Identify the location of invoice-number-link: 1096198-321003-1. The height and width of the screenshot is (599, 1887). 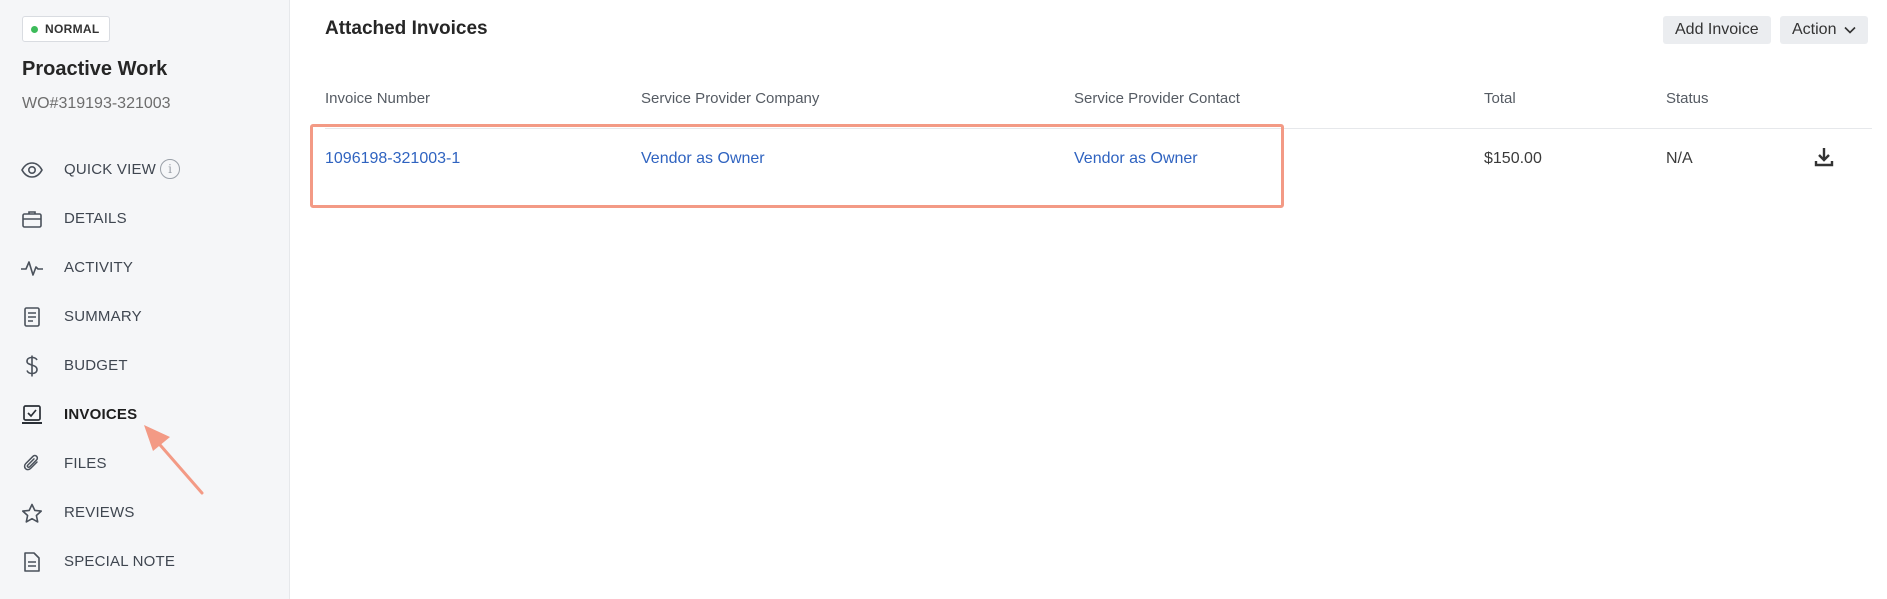
(392, 159).